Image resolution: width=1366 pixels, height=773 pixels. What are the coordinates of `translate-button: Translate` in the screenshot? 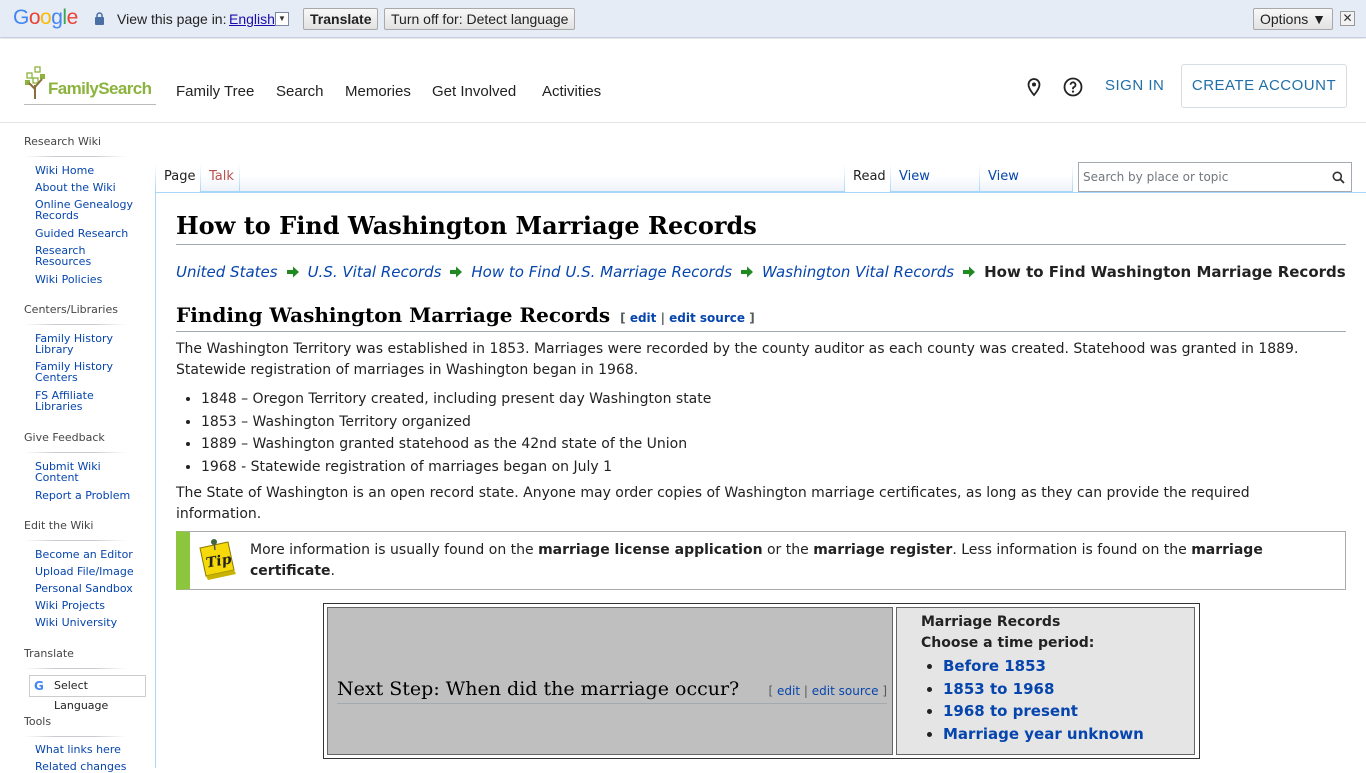 It's located at (341, 19).